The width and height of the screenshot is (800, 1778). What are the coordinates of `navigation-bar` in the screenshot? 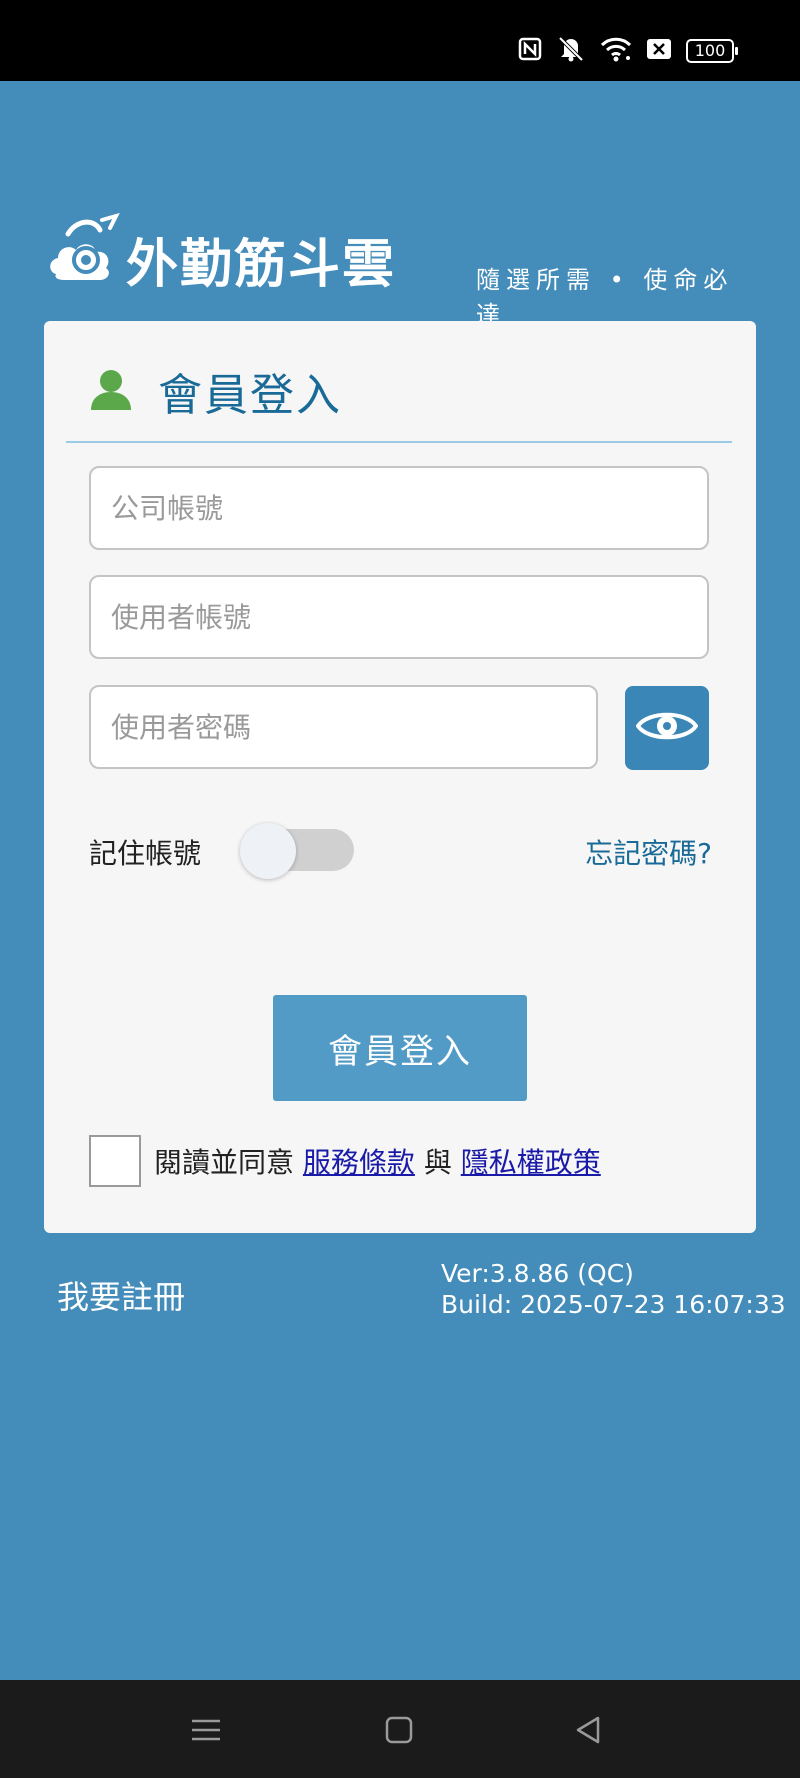 It's located at (400, 1729).